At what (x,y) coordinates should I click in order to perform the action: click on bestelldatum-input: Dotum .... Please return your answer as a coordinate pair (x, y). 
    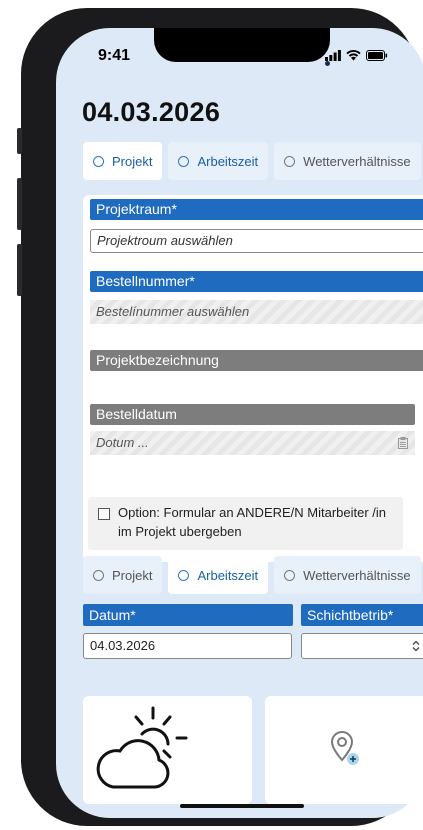
    Looking at the image, I should click on (252, 443).